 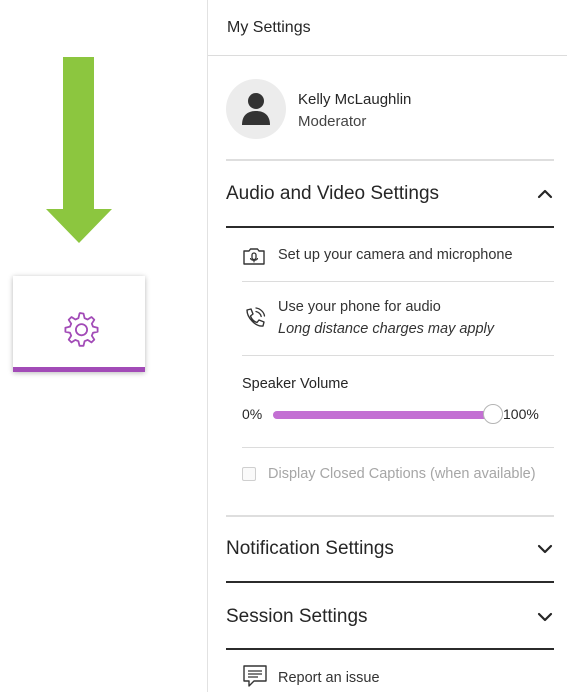 What do you see at coordinates (78, 133) in the screenshot?
I see `arrow-shaft` at bounding box center [78, 133].